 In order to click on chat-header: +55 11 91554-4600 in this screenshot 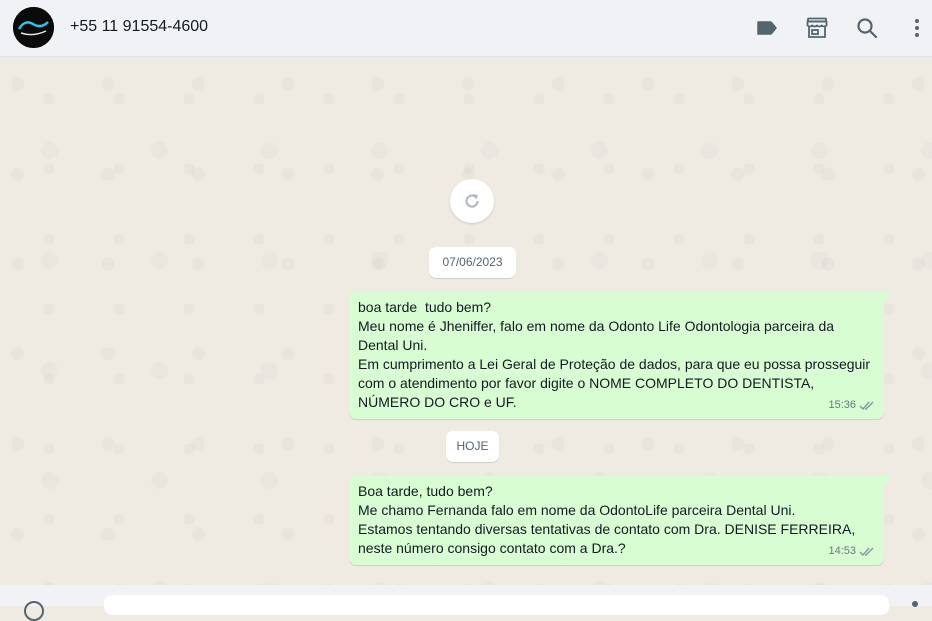, I will do `click(466, 28)`.